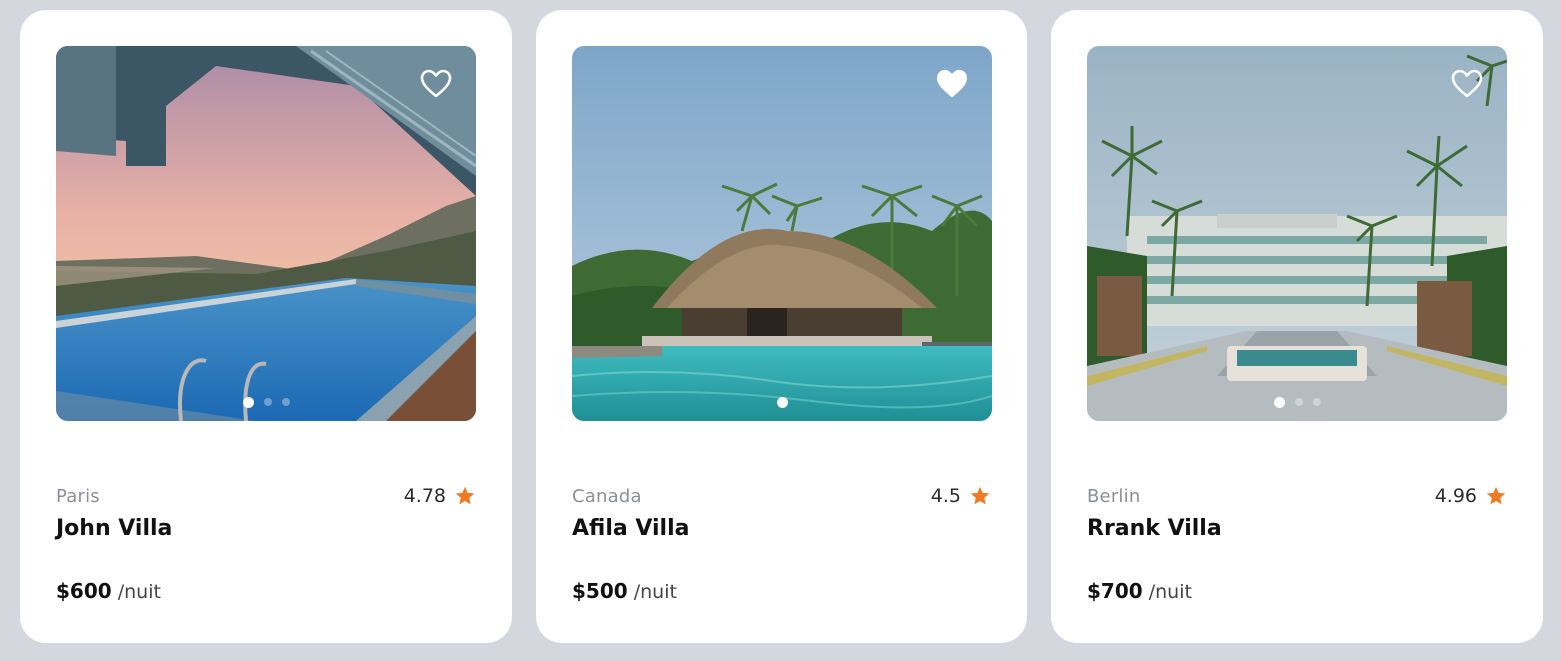  I want to click on listing-rating: 4.78, so click(440, 496).